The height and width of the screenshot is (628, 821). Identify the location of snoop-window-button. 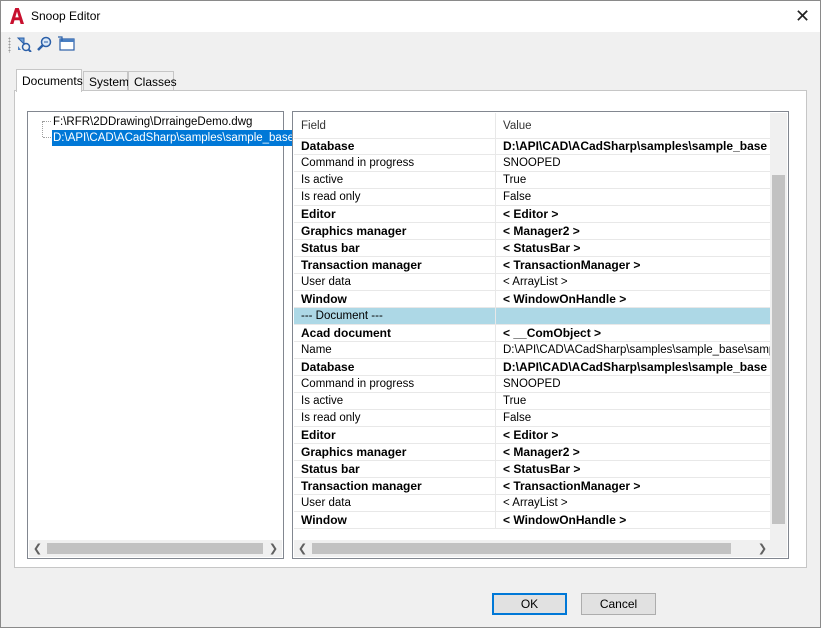
(67, 44).